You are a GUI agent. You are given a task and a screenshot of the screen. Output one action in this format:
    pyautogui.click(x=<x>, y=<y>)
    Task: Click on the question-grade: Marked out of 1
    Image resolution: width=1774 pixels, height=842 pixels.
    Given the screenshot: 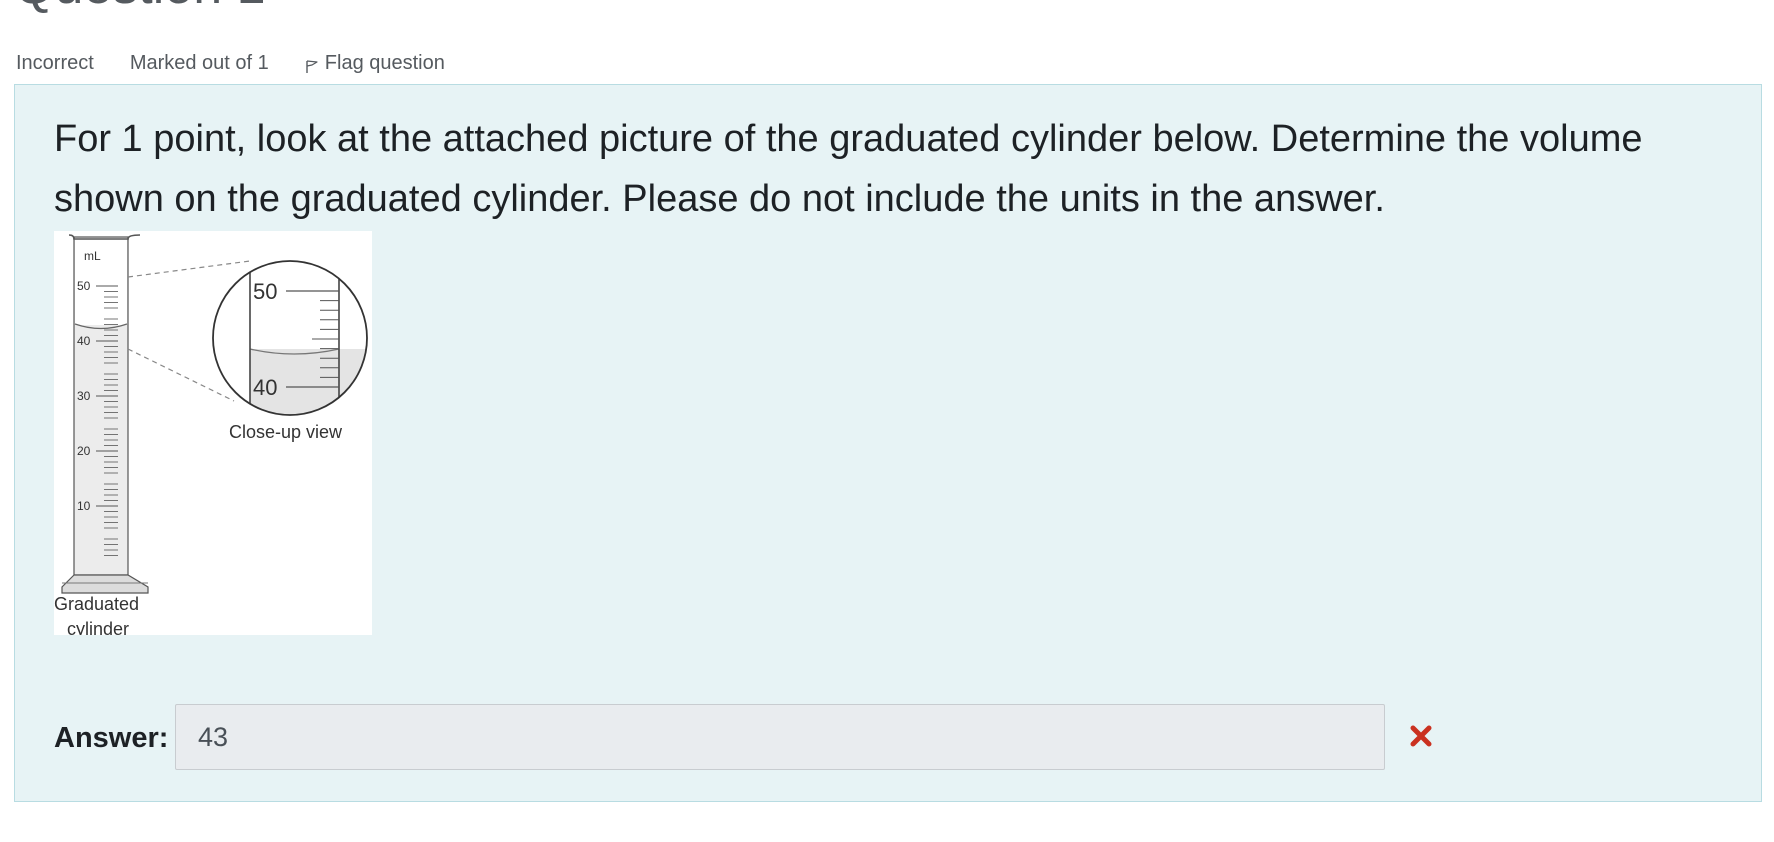 What is the action you would take?
    pyautogui.click(x=199, y=62)
    